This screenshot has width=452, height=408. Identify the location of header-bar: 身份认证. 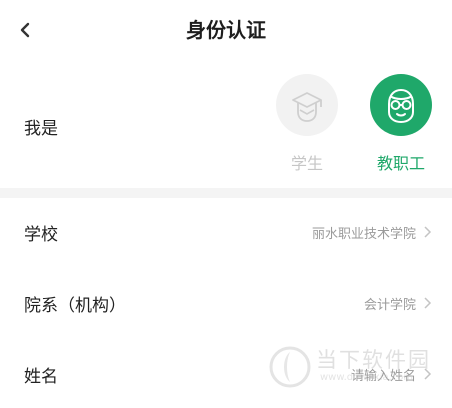
(226, 30).